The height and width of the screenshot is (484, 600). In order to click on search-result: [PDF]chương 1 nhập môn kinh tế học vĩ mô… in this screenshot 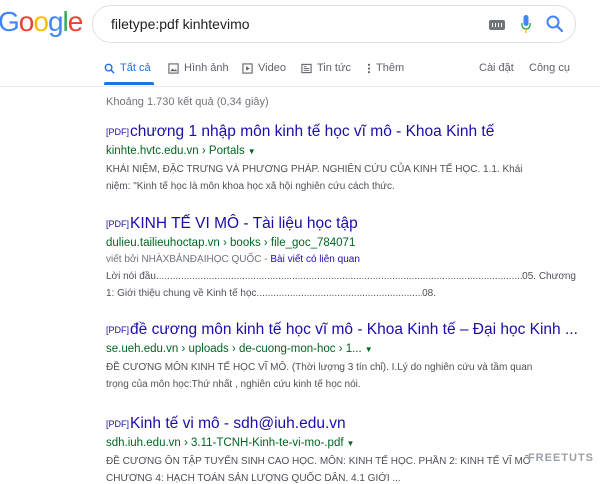, I will do `click(341, 158)`.